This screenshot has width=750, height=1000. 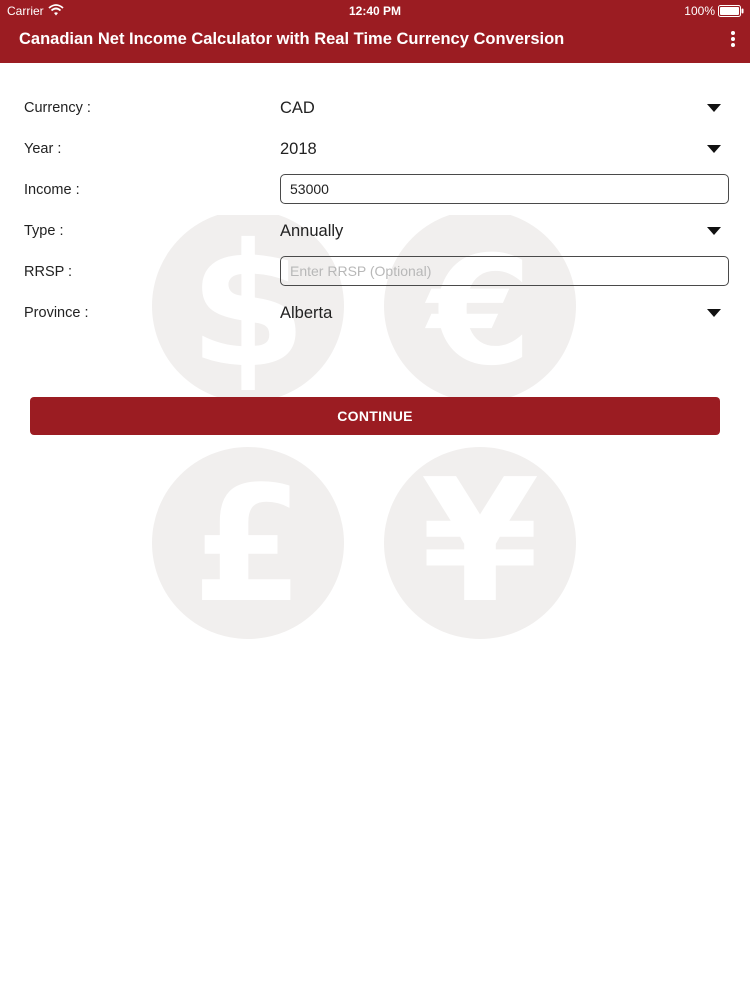 I want to click on type-select: Annually, so click(x=505, y=231).